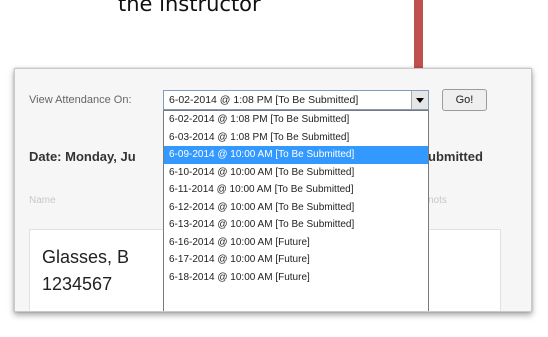 Image resolution: width=548 pixels, height=337 pixels. What do you see at coordinates (77, 284) in the screenshot?
I see `student-id: 1234567` at bounding box center [77, 284].